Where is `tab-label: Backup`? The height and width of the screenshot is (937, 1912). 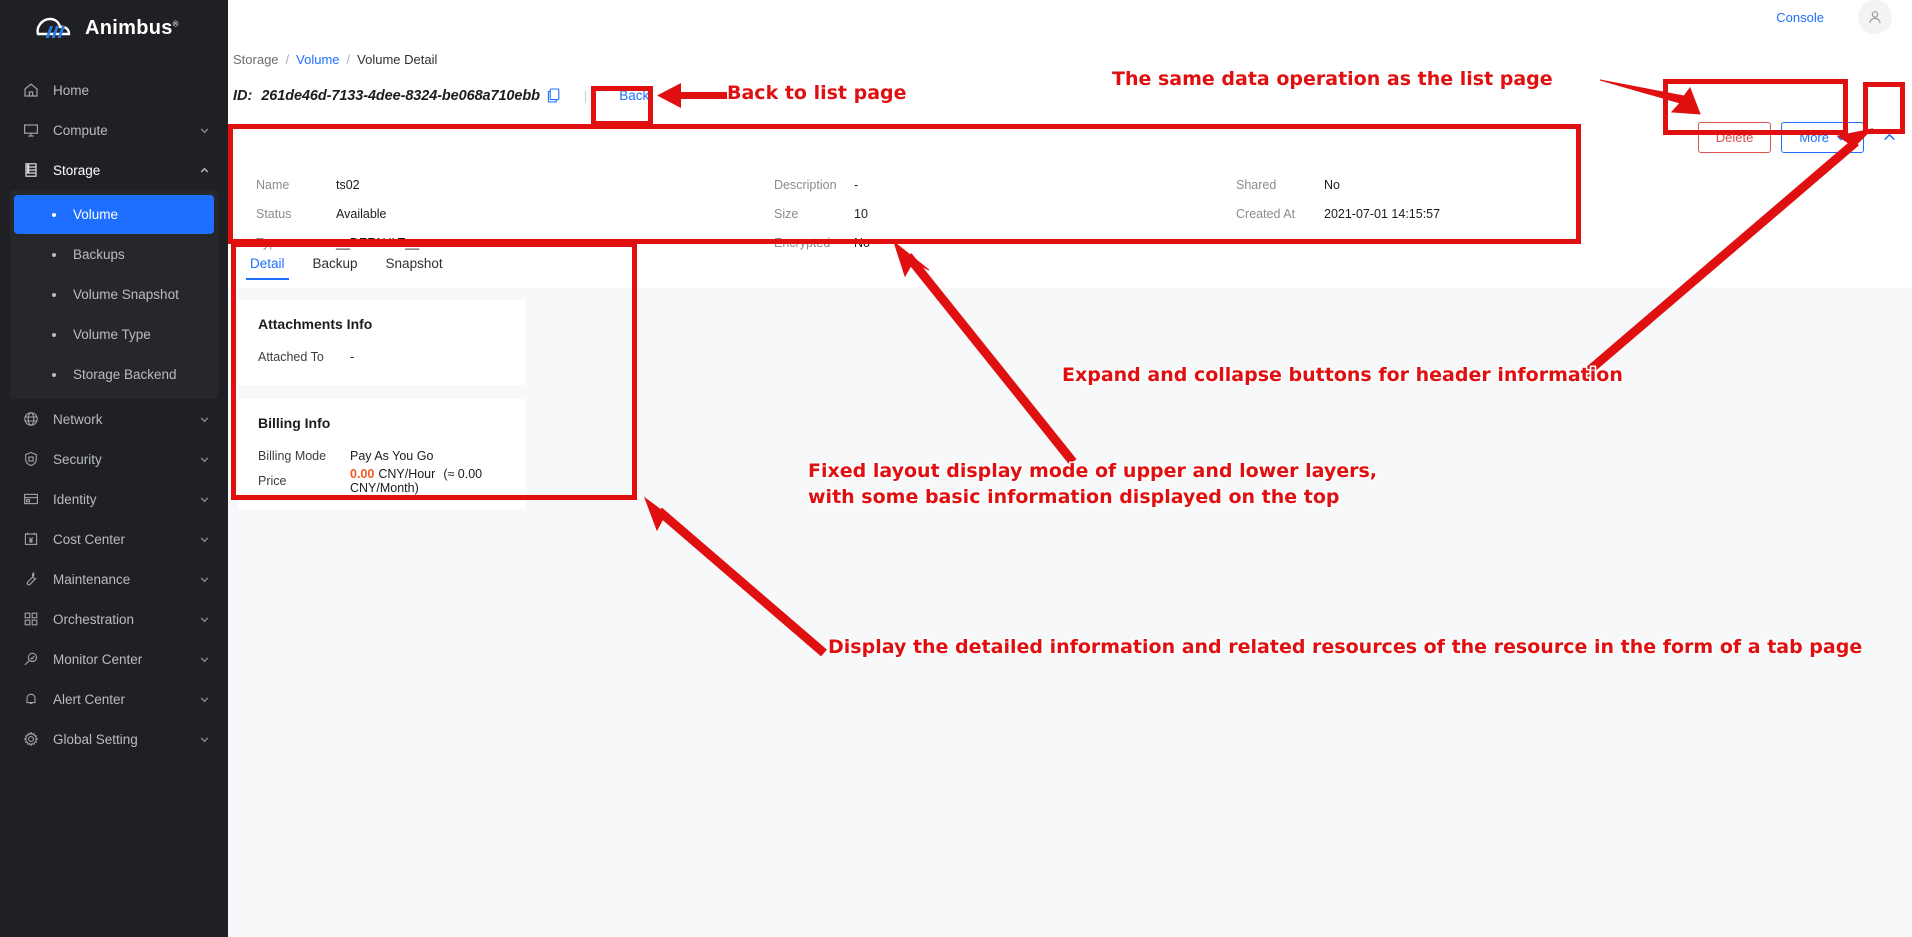 tab-label: Backup is located at coordinates (335, 263).